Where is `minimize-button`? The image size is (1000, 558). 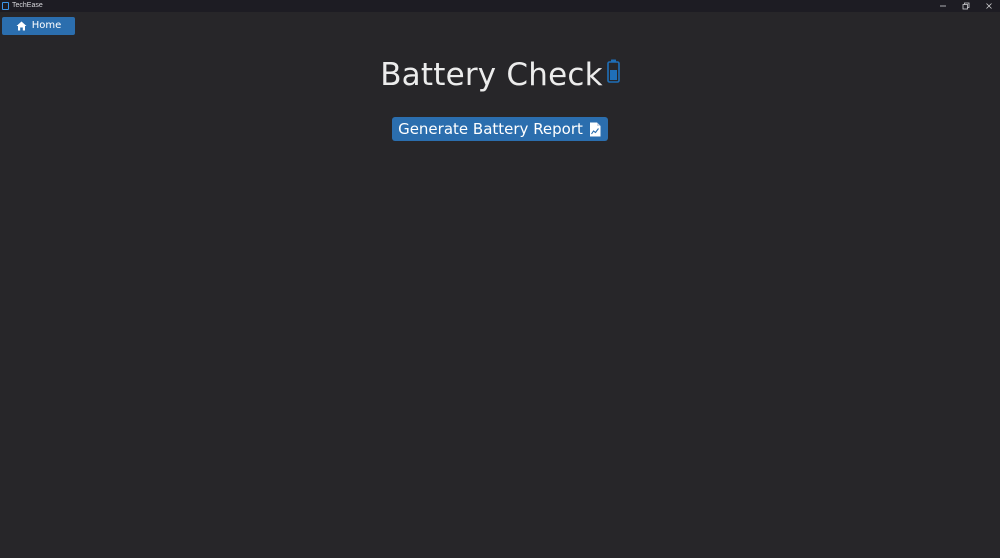
minimize-button is located at coordinates (942, 6).